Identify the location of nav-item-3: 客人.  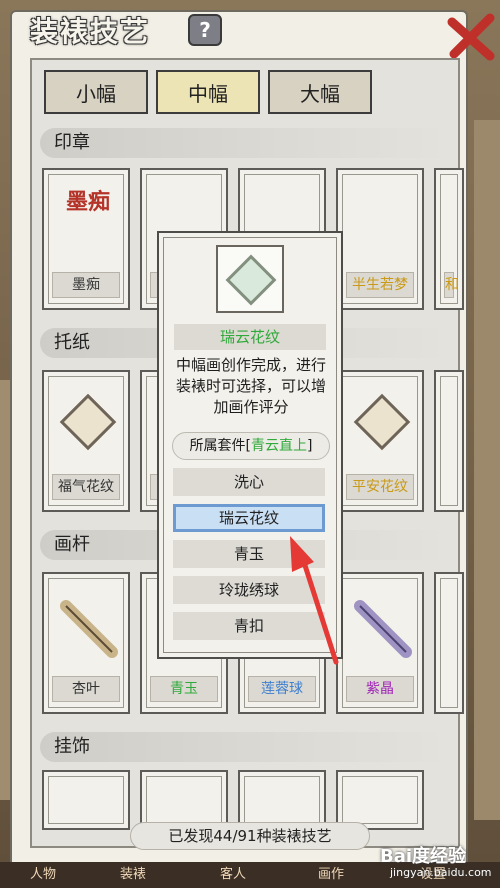
(233, 875).